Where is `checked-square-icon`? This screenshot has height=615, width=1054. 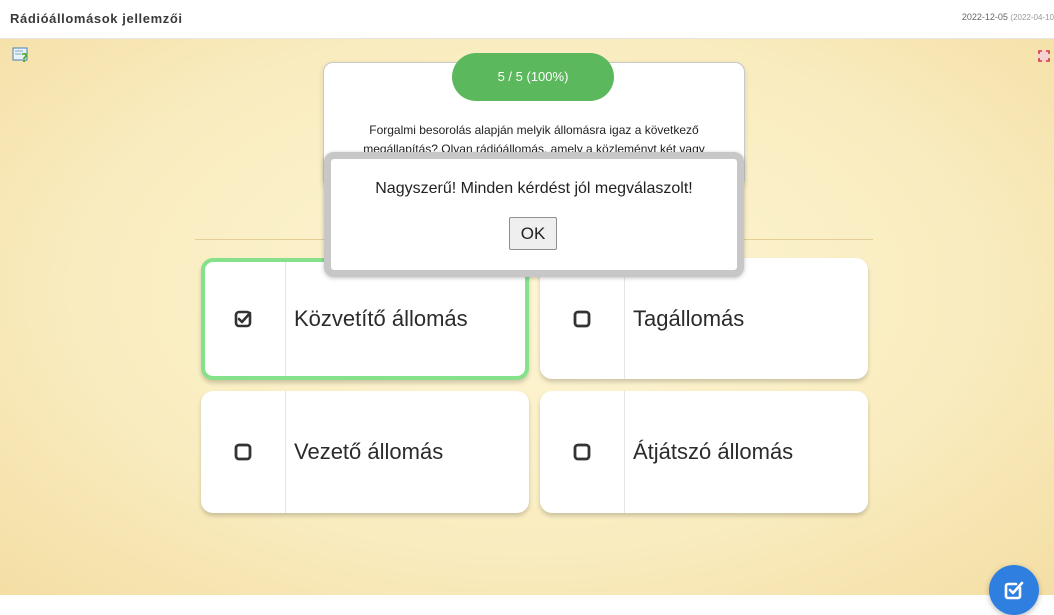
checked-square-icon is located at coordinates (243, 319).